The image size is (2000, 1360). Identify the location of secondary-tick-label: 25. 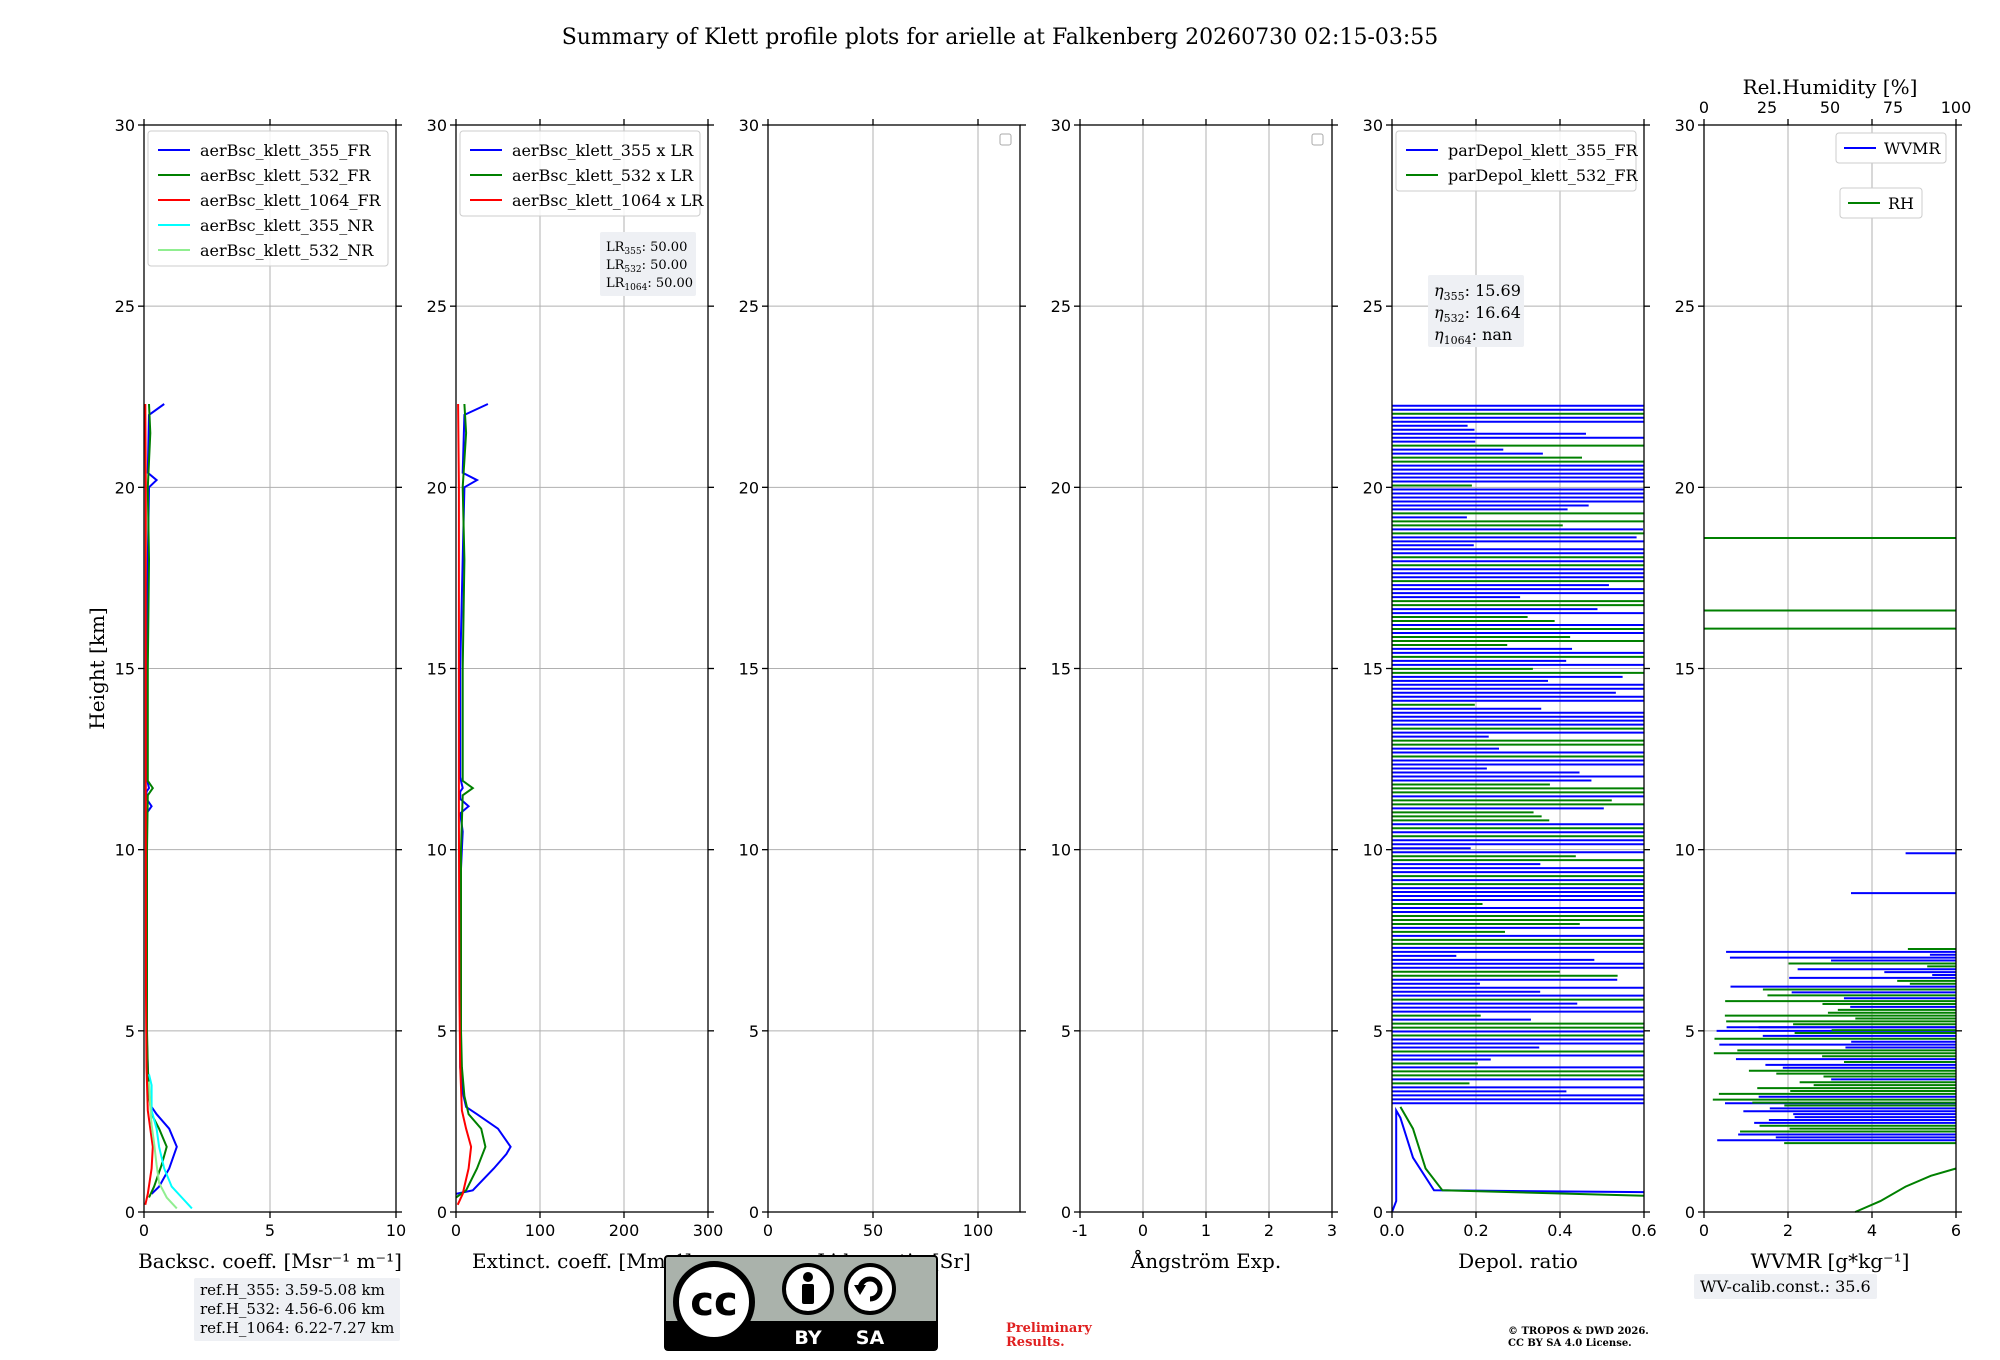
(1767, 107).